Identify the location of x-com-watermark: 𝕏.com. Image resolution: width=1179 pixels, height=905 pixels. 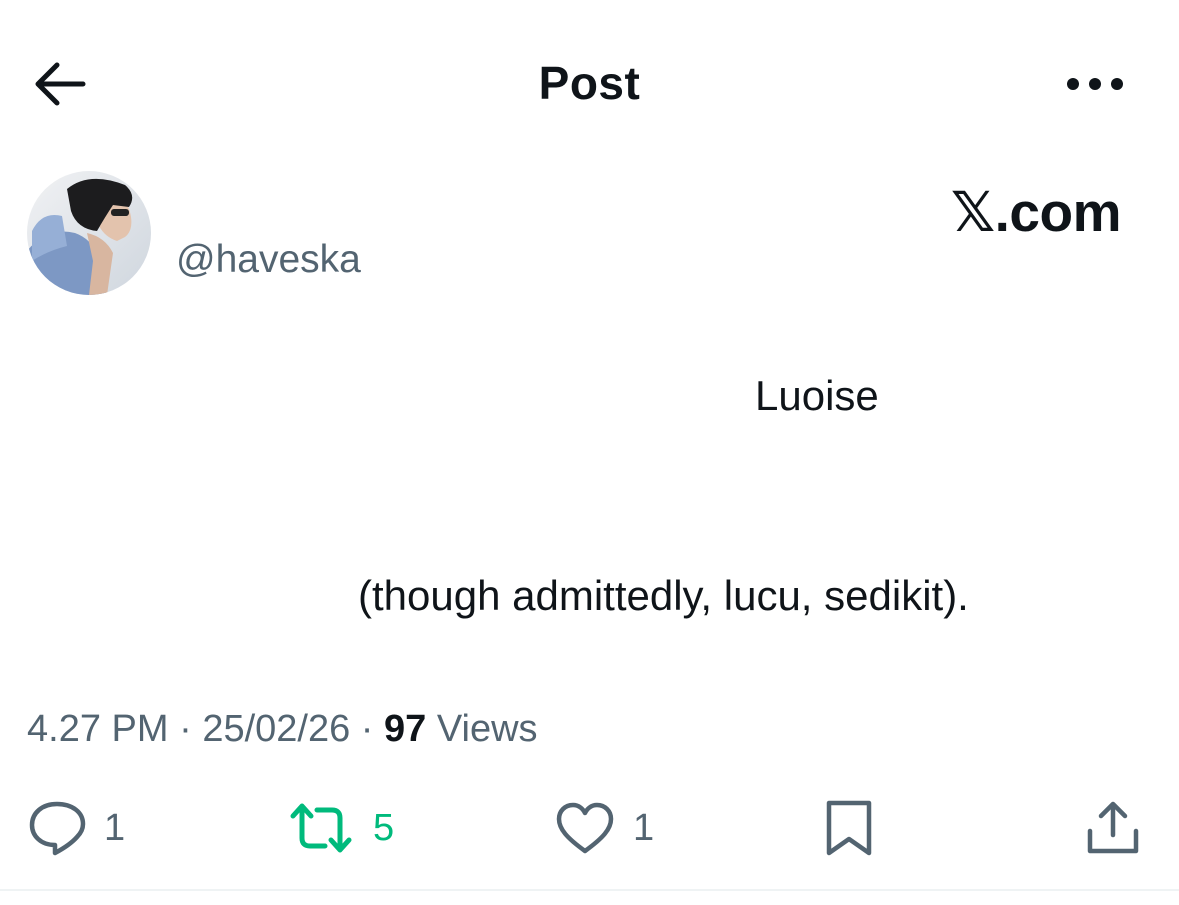
(1036, 212).